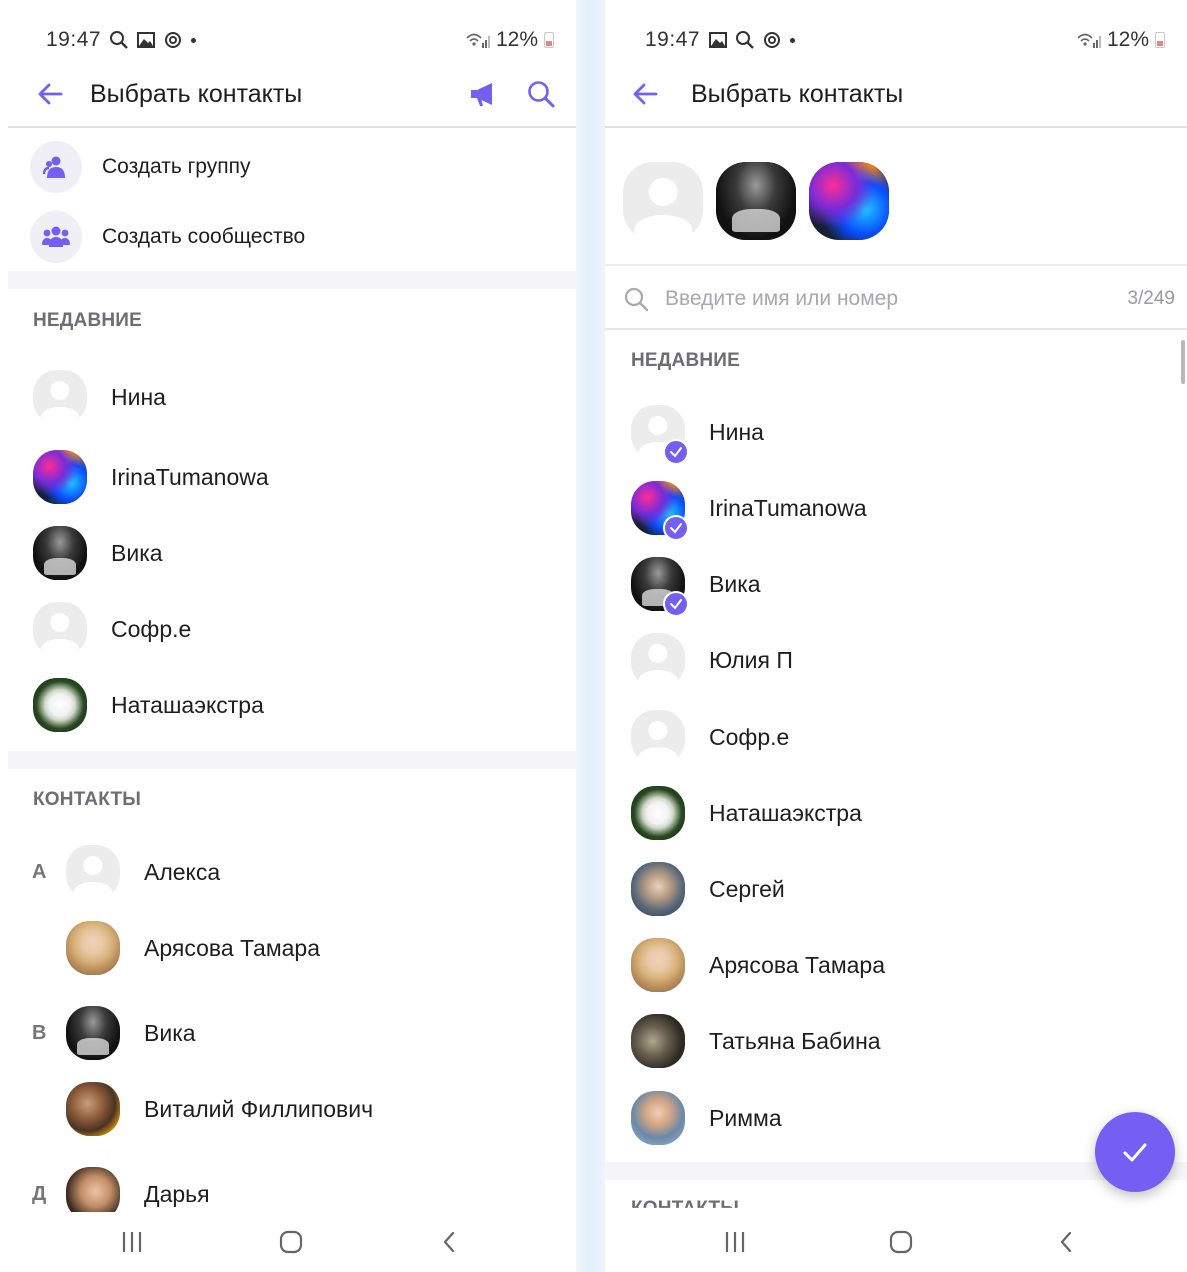  Describe the element at coordinates (1183, 362) in the screenshot. I see `scrollbar` at that location.